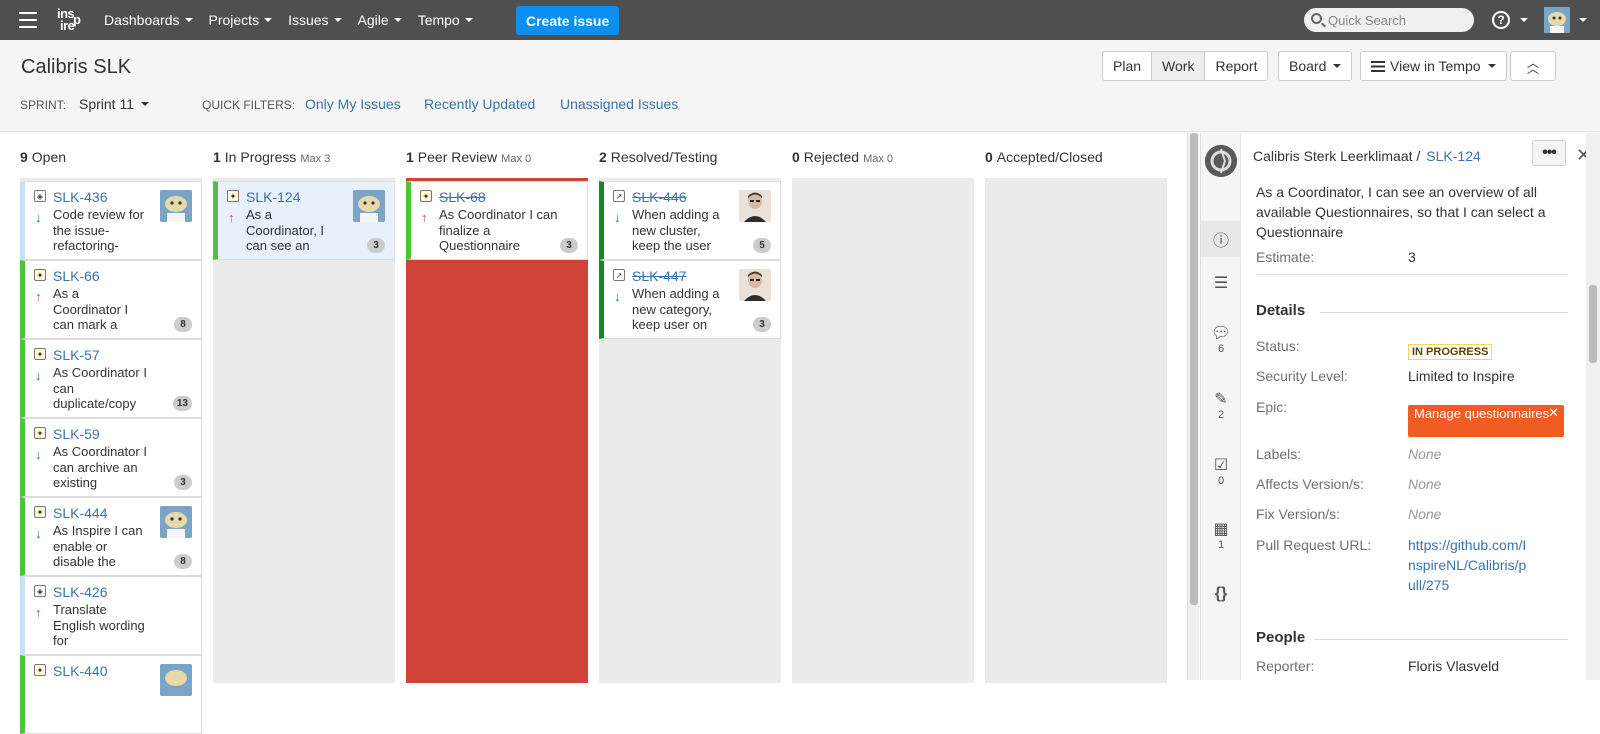 The image size is (1600, 734). I want to click on issue-key: SLK-447, so click(659, 276).